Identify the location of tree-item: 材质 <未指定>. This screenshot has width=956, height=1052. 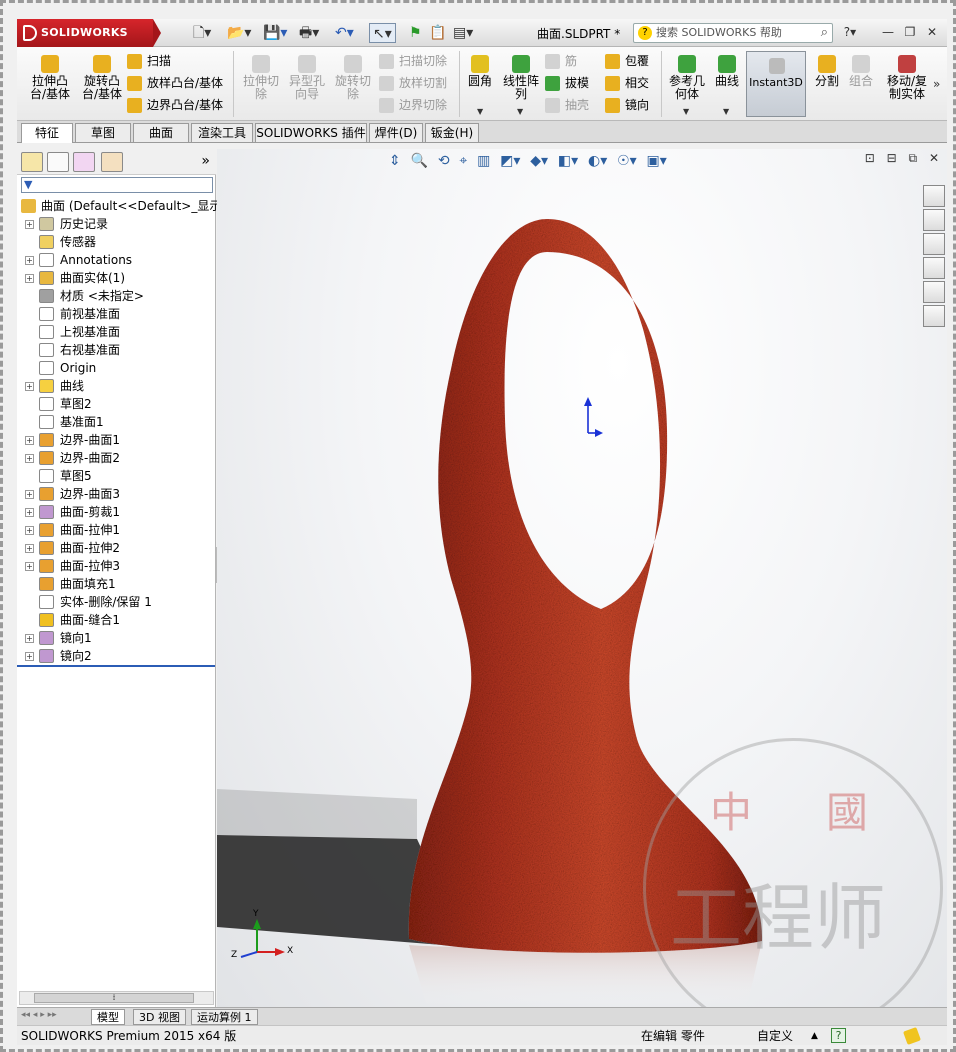
(116, 296).